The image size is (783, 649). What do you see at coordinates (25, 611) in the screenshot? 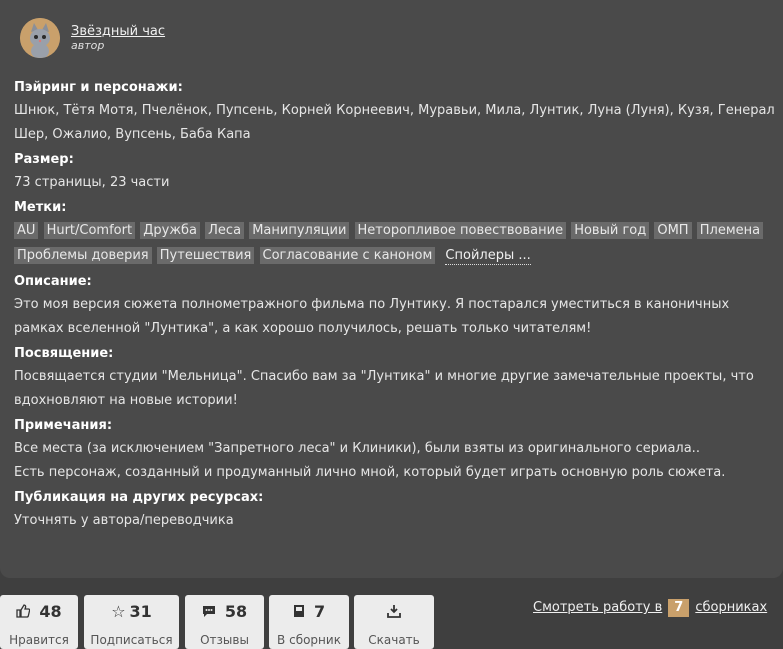
I see `thumbs-up-icon` at bounding box center [25, 611].